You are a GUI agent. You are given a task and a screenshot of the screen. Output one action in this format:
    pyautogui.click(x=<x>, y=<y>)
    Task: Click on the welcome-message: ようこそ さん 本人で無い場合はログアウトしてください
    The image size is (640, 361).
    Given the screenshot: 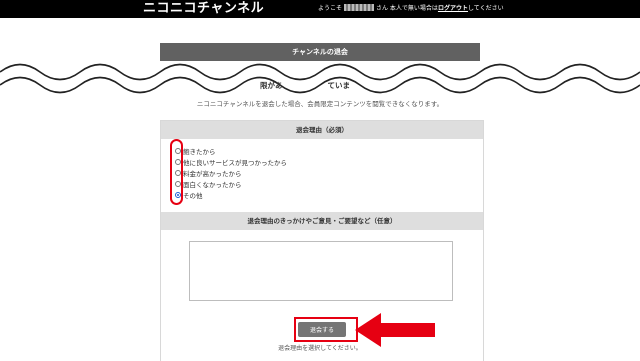 What is the action you would take?
    pyautogui.click(x=411, y=9)
    